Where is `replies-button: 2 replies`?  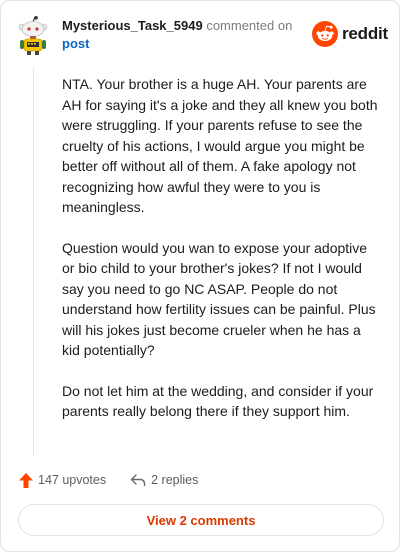 replies-button: 2 replies is located at coordinates (164, 480).